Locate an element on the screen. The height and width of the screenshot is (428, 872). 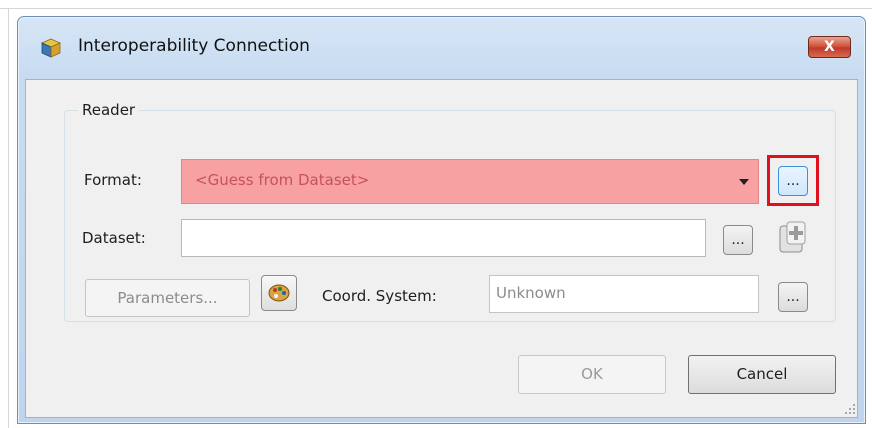
cube-app-icon is located at coordinates (51, 48).